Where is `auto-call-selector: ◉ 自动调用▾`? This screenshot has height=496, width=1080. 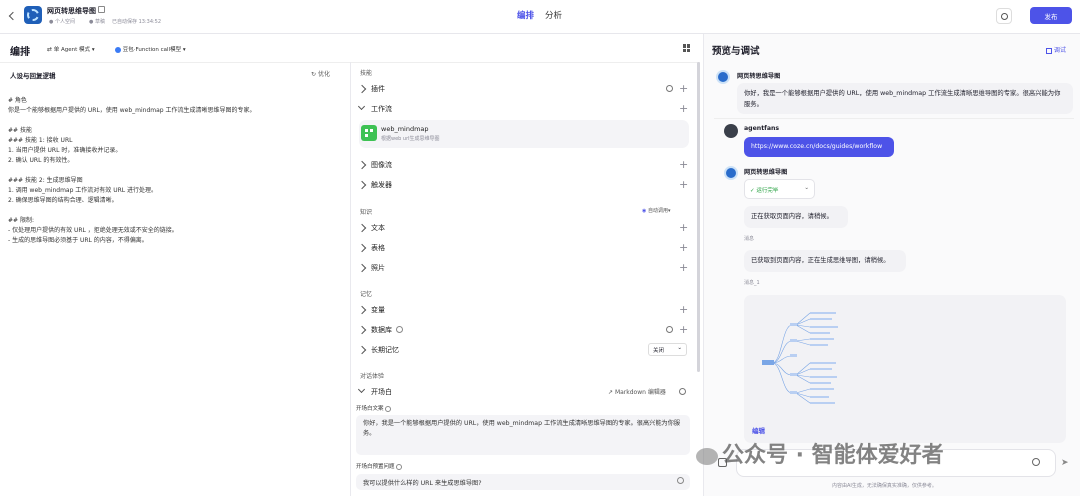 auto-call-selector: ◉ 自动调用▾ is located at coordinates (656, 210).